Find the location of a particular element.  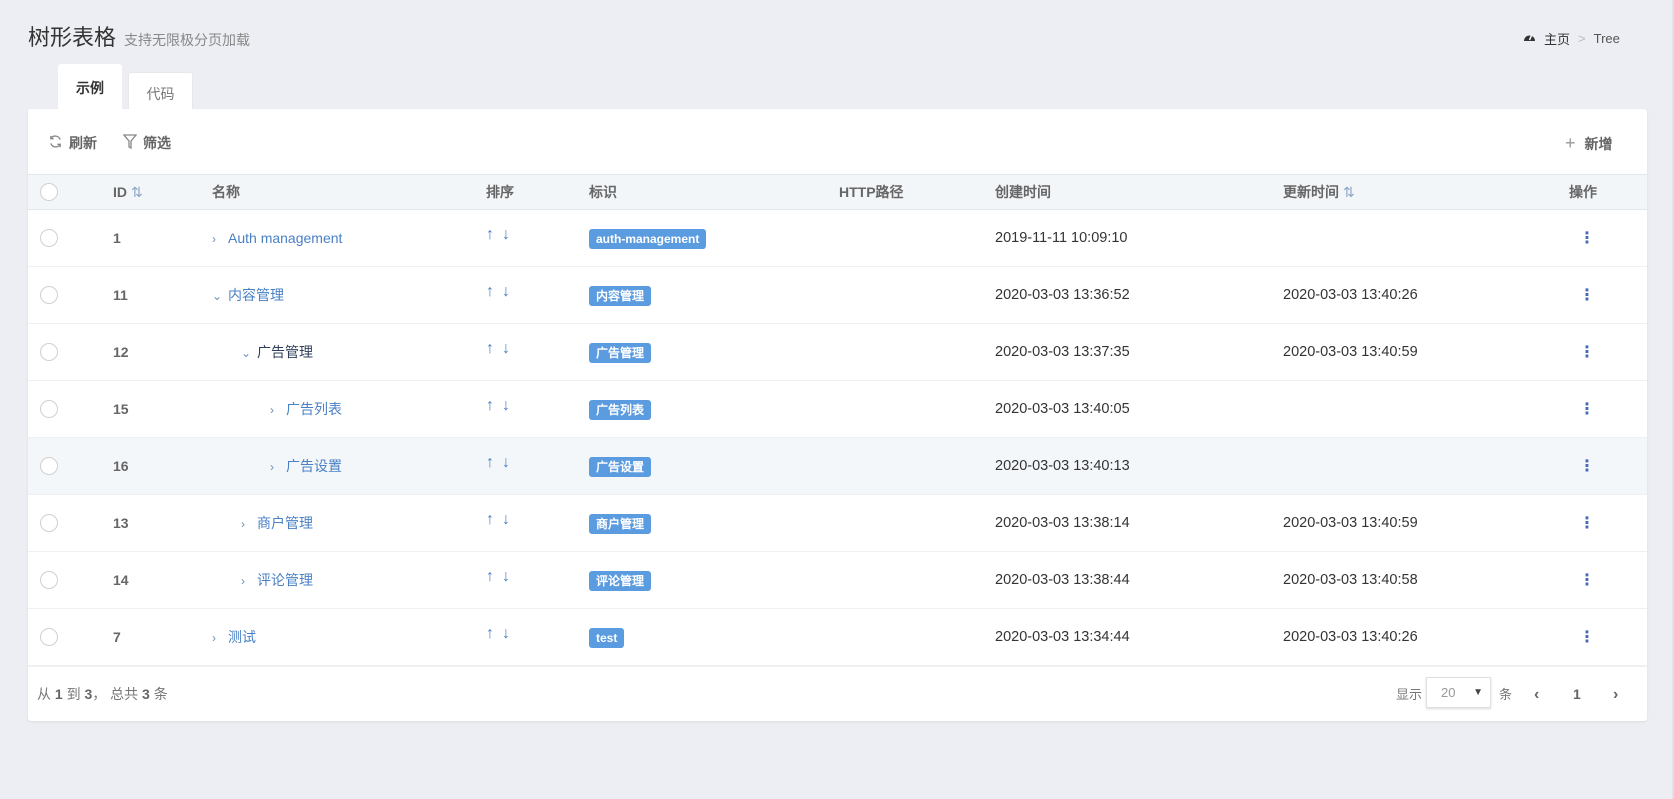

slug-badge: 商户管理 is located at coordinates (620, 524).